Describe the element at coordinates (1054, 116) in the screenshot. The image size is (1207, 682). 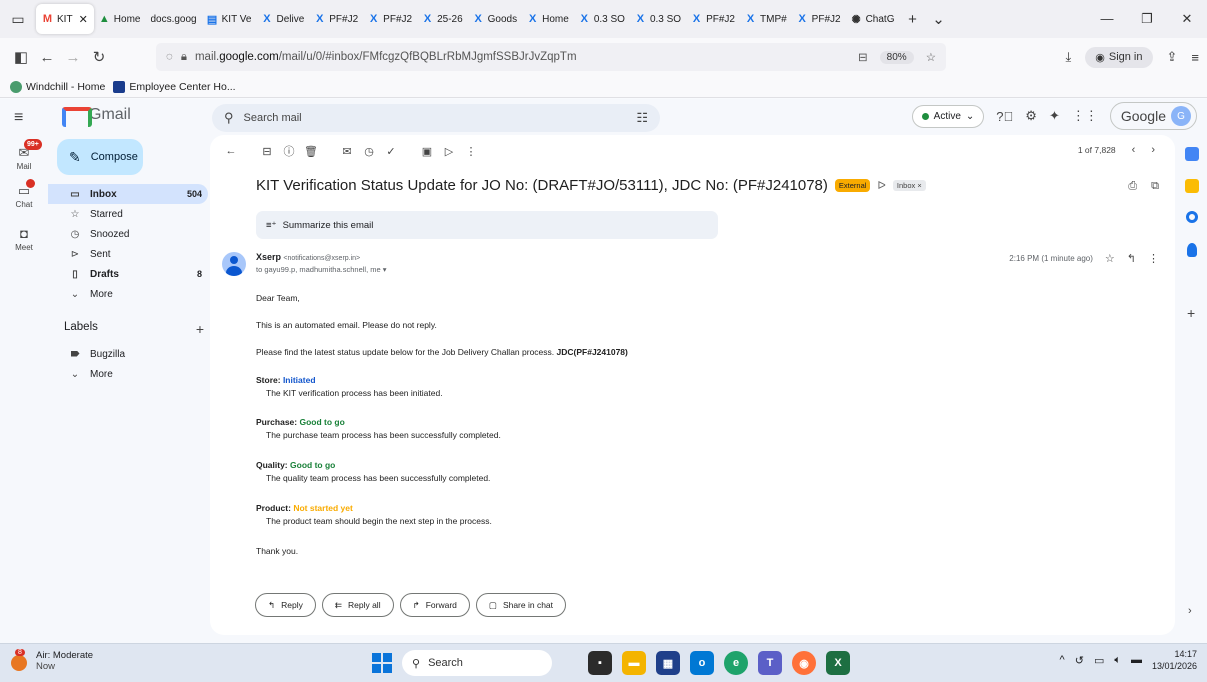
I see `gemini-icon: ✦` at that location.